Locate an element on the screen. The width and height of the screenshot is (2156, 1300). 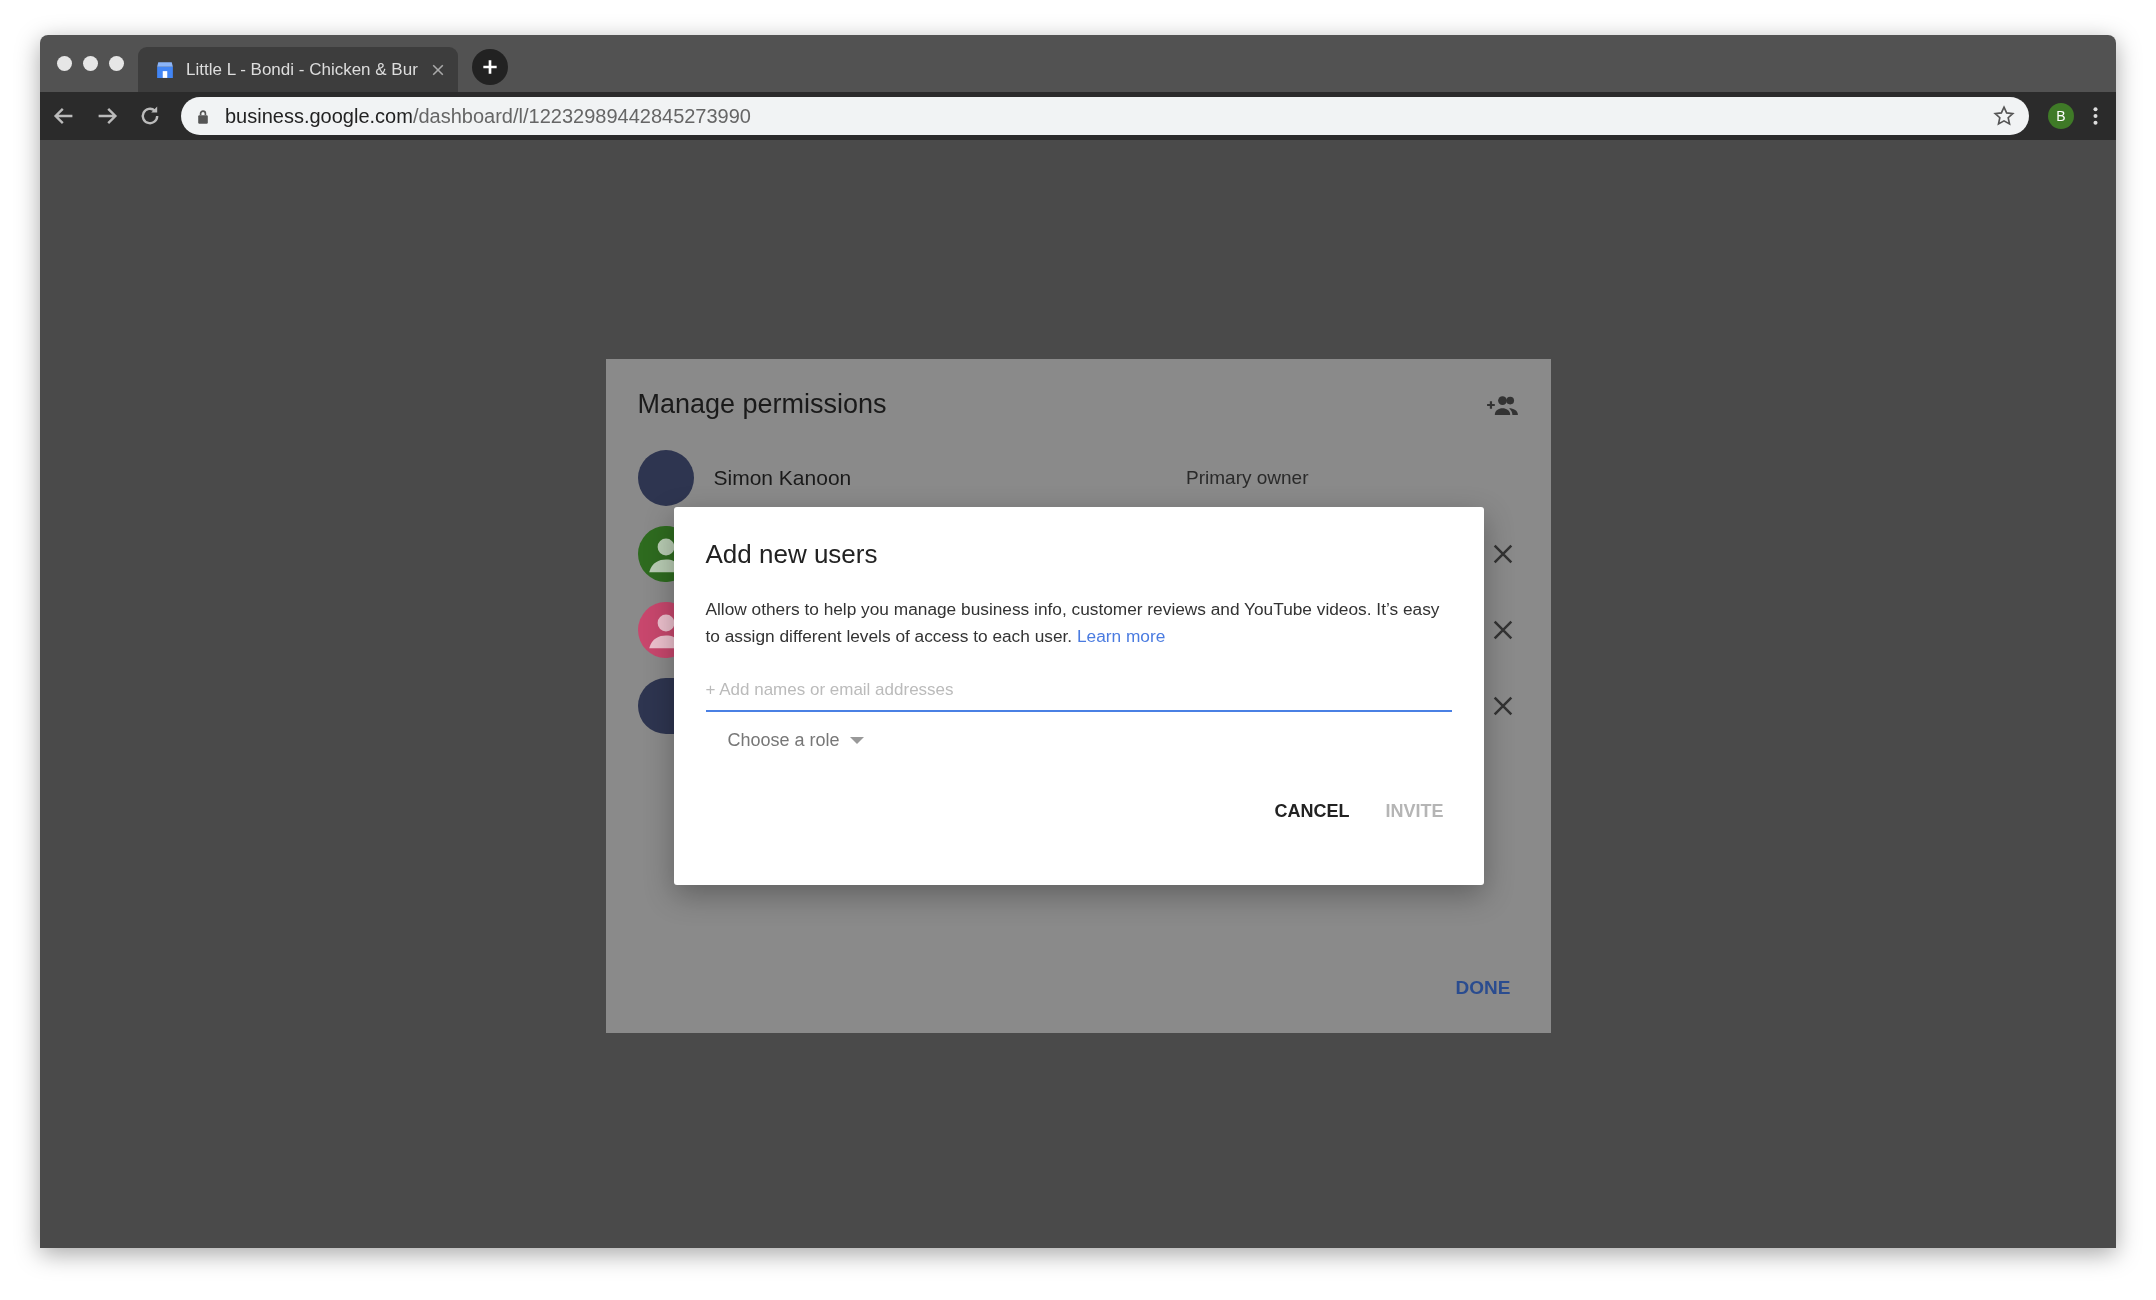
role-dropdown: Choose a role is located at coordinates (795, 740).